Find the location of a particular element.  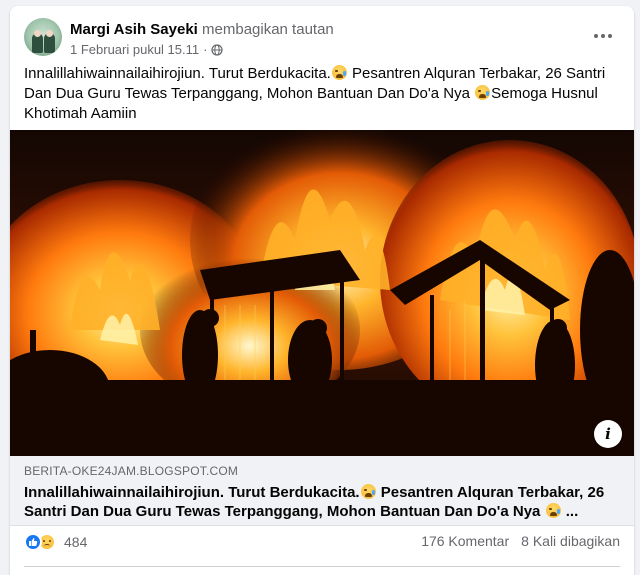

post-meta: 1 Februari pukul 15.11 · is located at coordinates (147, 49).